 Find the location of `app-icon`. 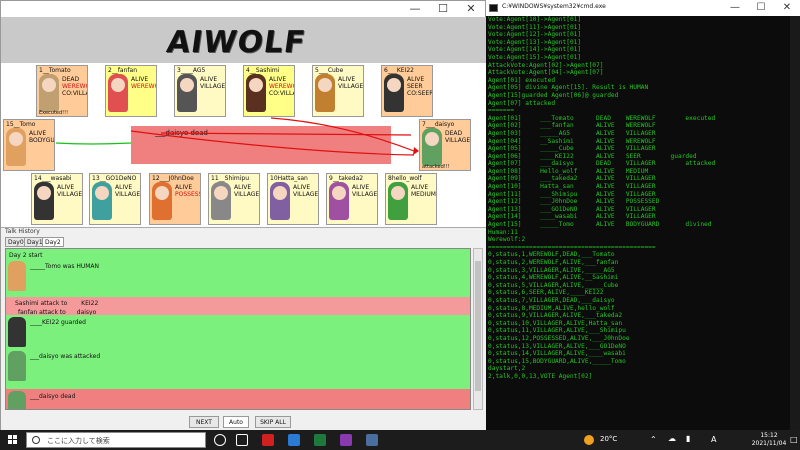

app-icon is located at coordinates (346, 440).